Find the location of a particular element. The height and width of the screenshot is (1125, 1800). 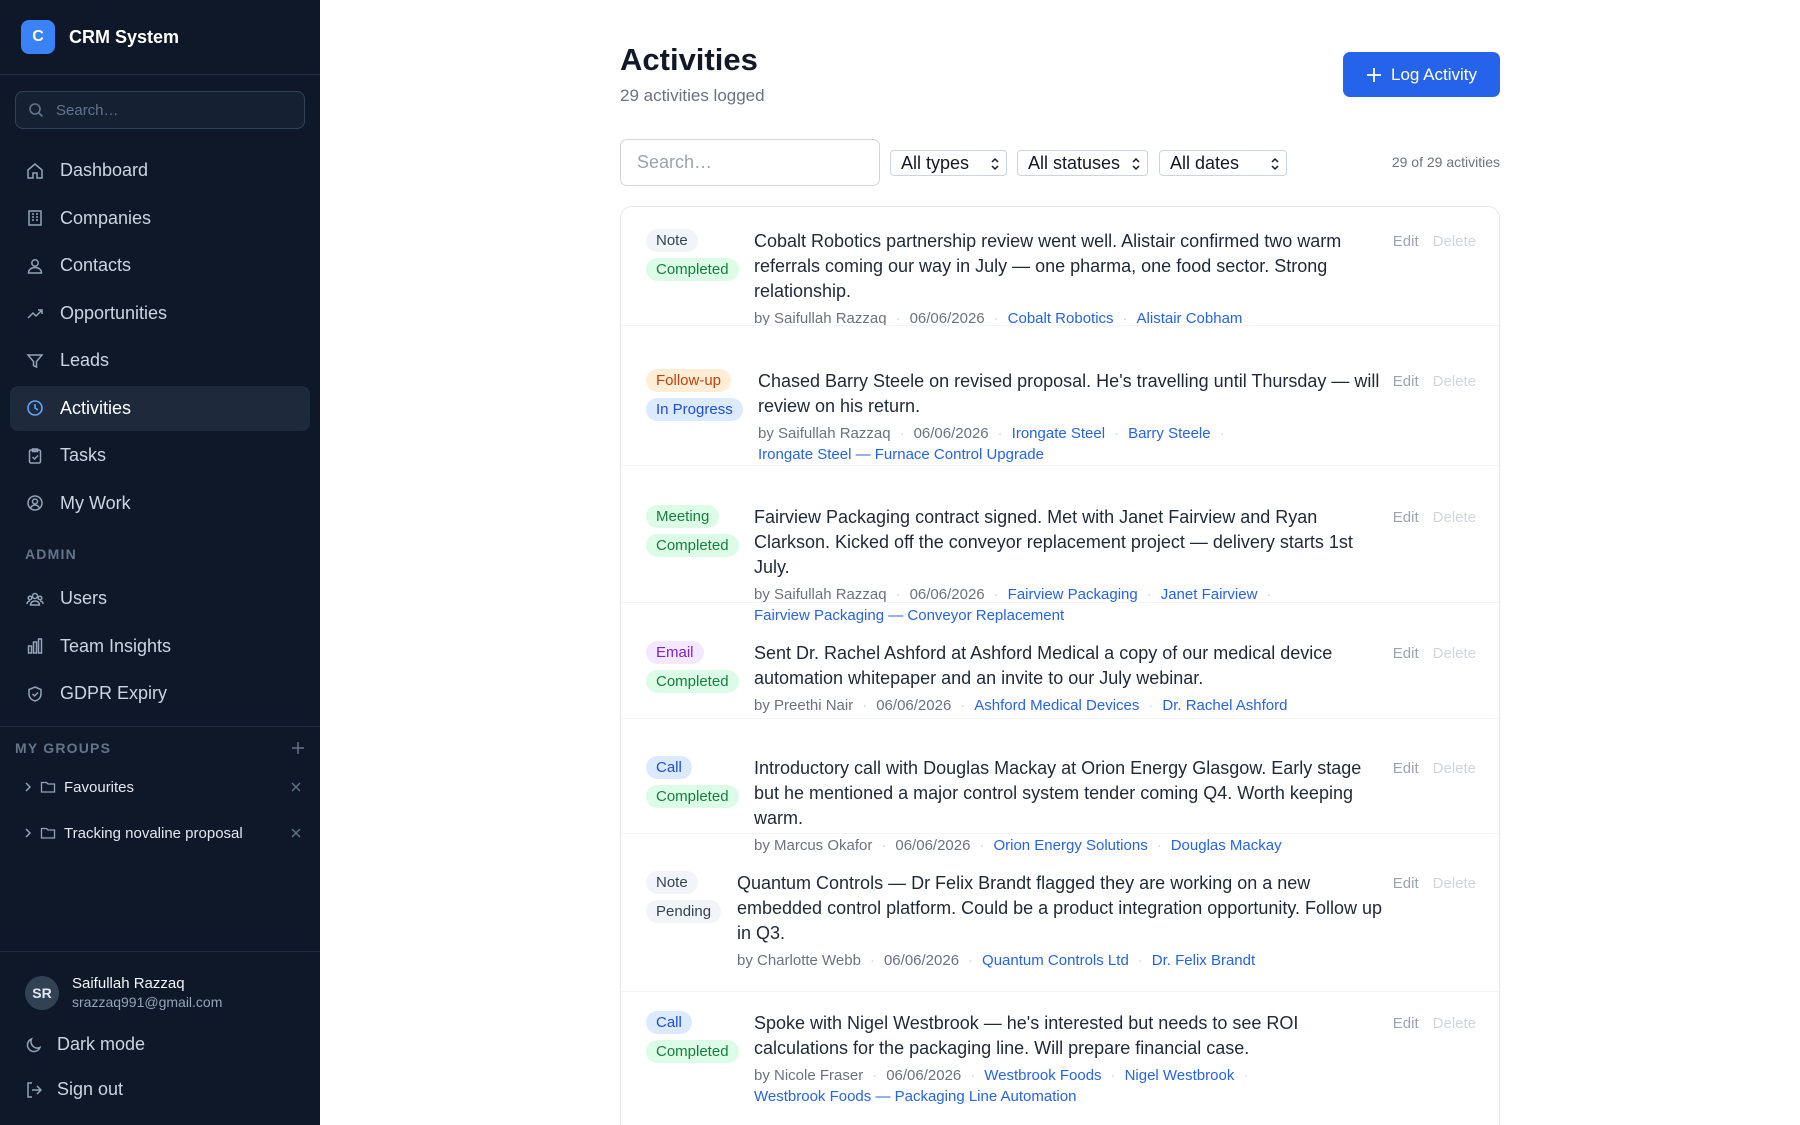

search-icon is located at coordinates (36, 110).